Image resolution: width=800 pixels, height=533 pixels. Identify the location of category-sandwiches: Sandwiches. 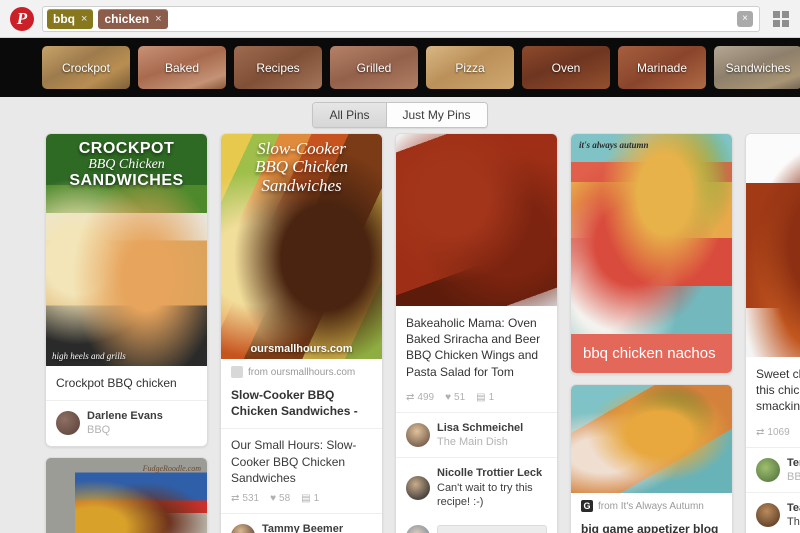
(757, 67).